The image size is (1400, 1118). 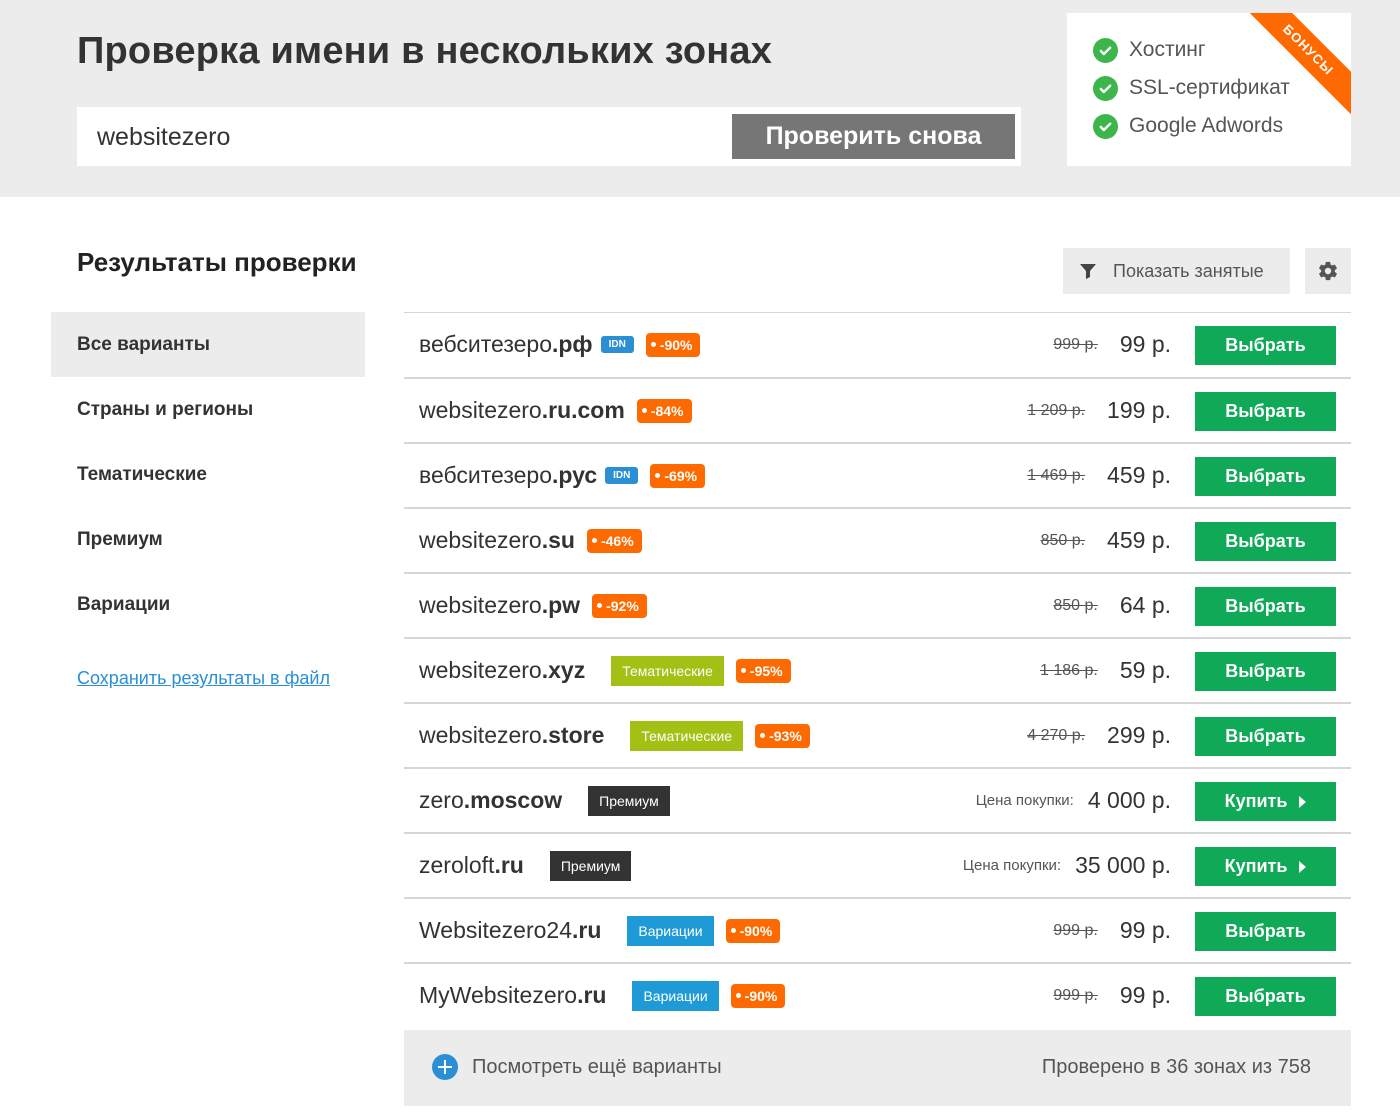 I want to click on domain-zone: .рус, so click(x=574, y=475).